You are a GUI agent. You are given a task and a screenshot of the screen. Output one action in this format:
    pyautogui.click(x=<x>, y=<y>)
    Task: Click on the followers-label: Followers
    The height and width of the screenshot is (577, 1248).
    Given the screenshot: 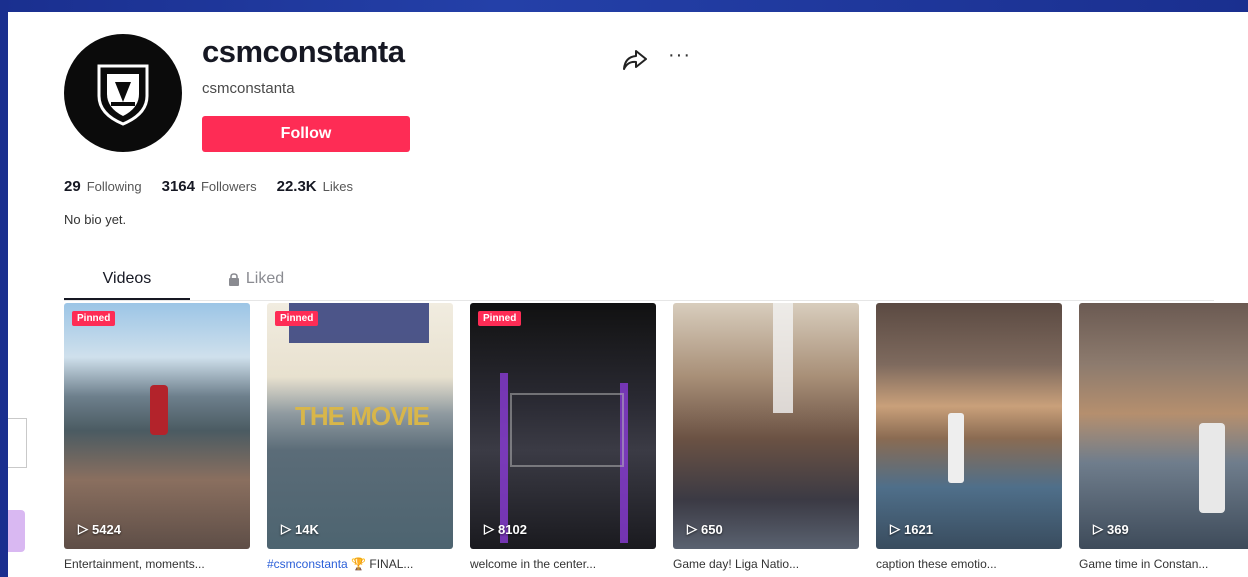 What is the action you would take?
    pyautogui.click(x=228, y=186)
    